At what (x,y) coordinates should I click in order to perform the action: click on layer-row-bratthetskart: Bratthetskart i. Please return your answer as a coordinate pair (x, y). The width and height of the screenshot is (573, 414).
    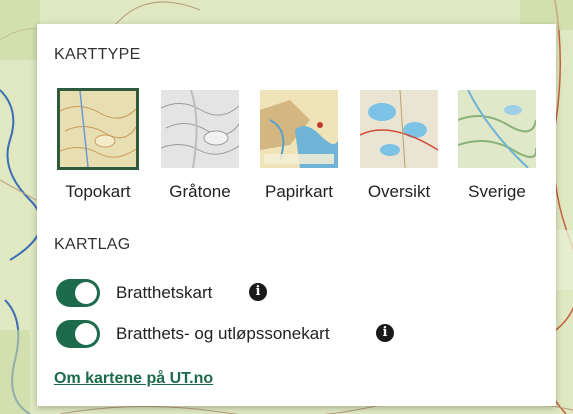
    Looking at the image, I should click on (186, 293).